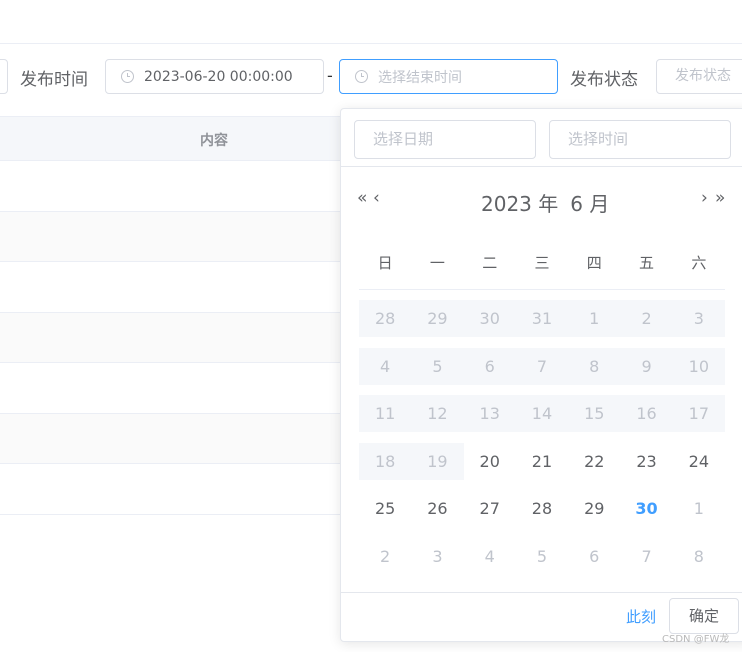 The image size is (742, 652). I want to click on month-label: 6 月, so click(589, 204).